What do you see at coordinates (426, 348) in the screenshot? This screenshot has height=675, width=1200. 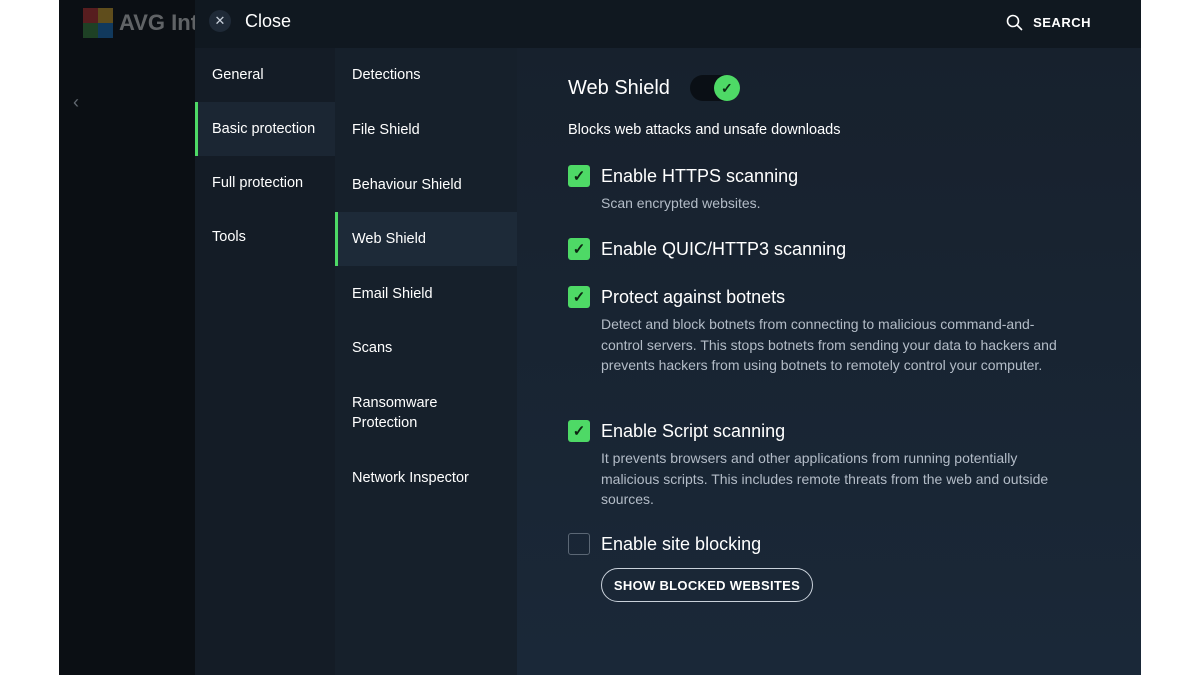 I see `subnav-item-scans: Scans` at bounding box center [426, 348].